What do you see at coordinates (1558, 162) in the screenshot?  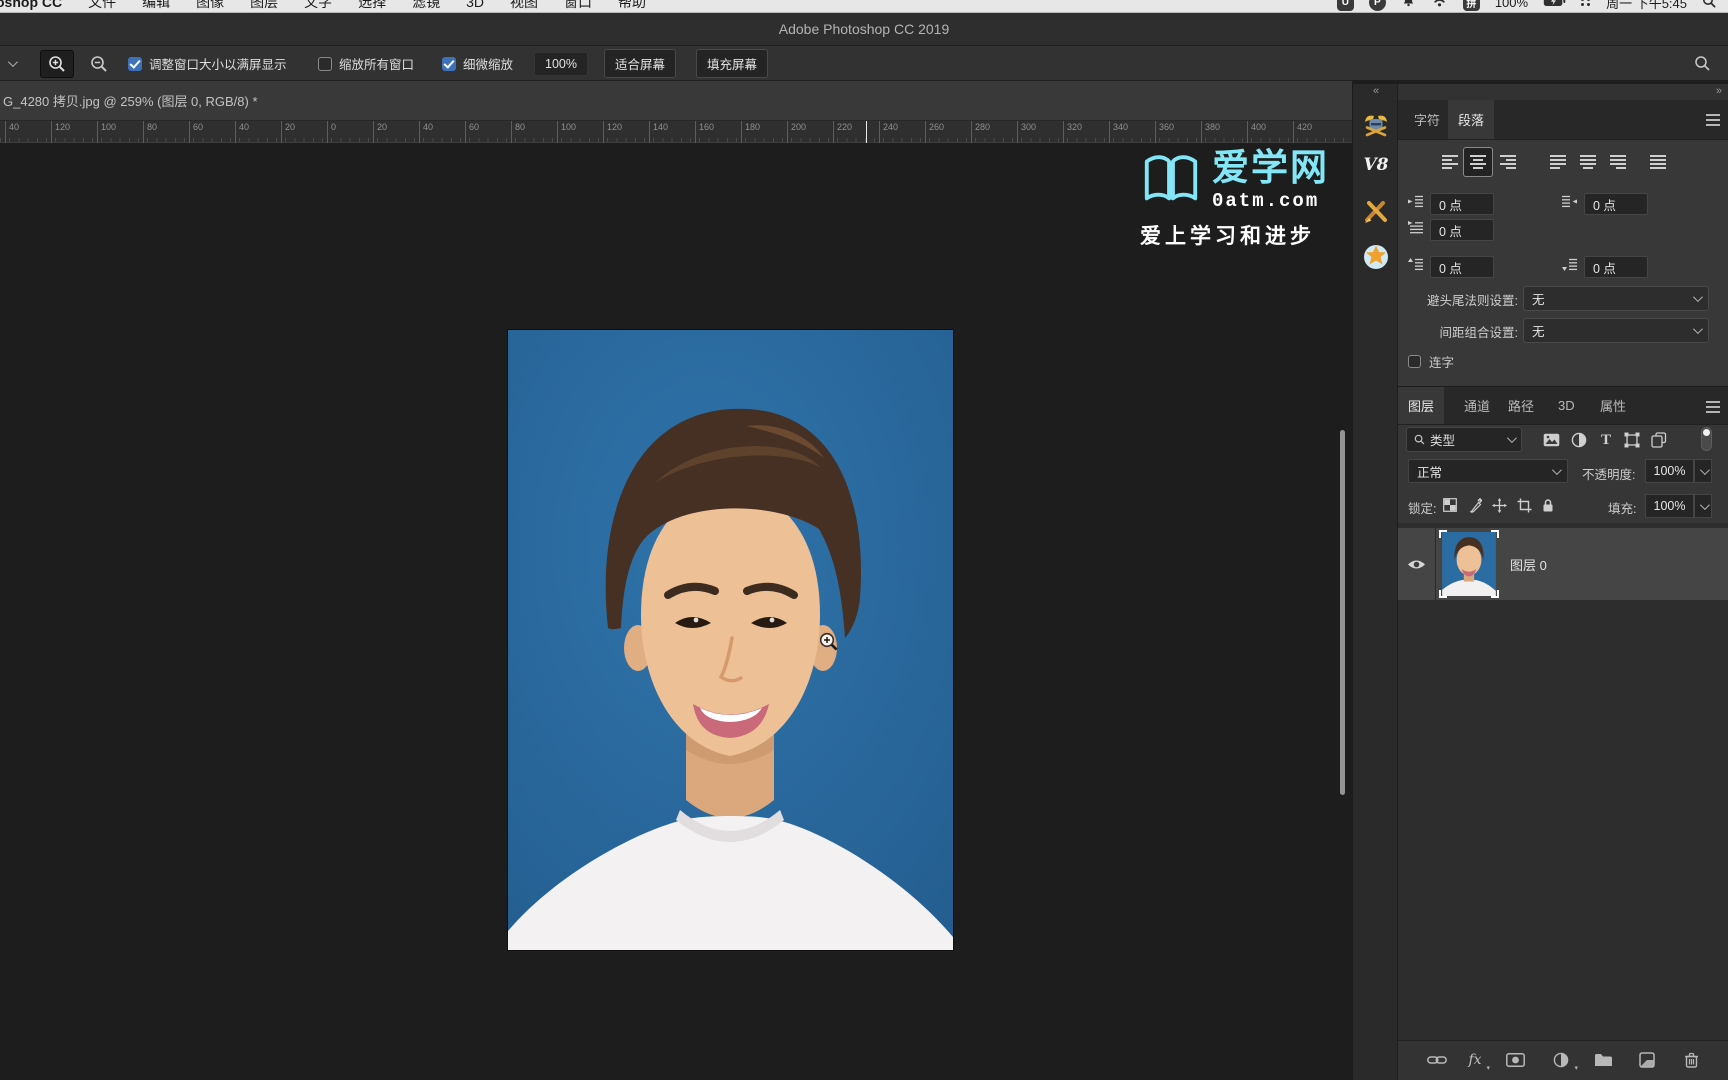 I see `justify-last-left-button` at bounding box center [1558, 162].